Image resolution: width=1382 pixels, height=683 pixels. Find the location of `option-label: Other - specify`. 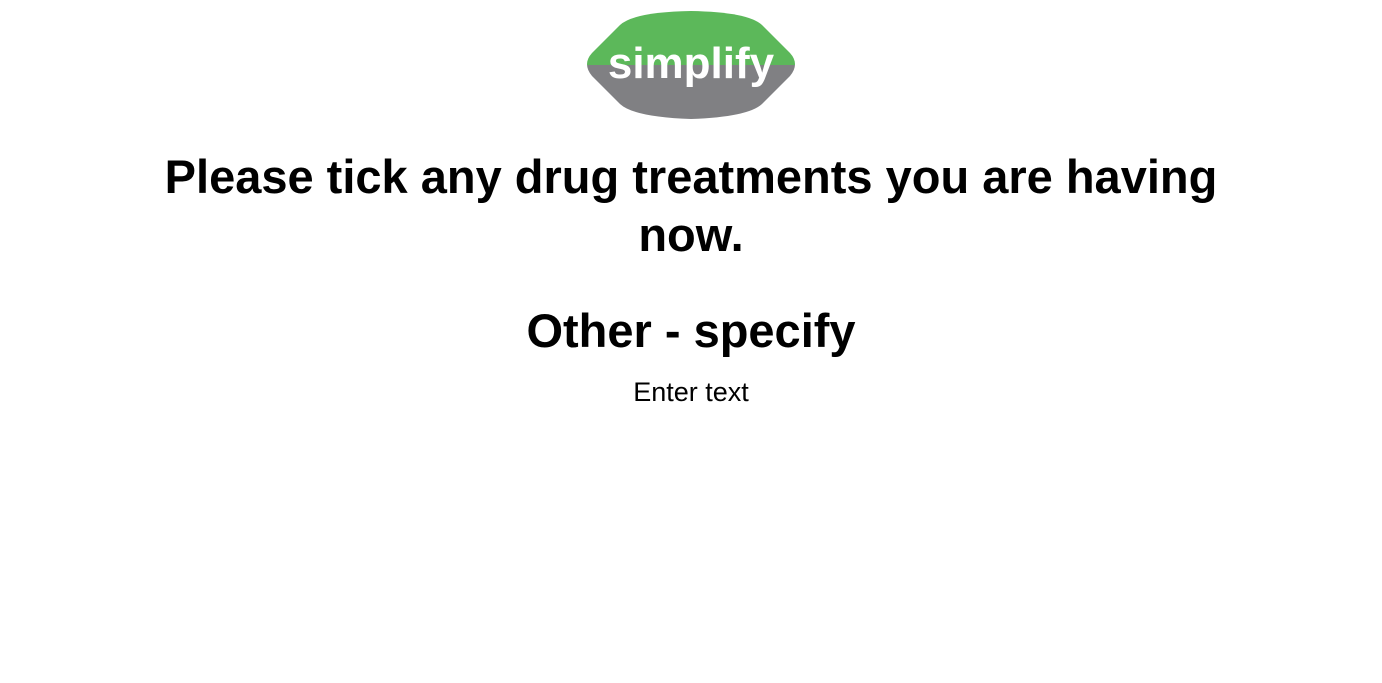

option-label: Other - specify is located at coordinates (691, 330).